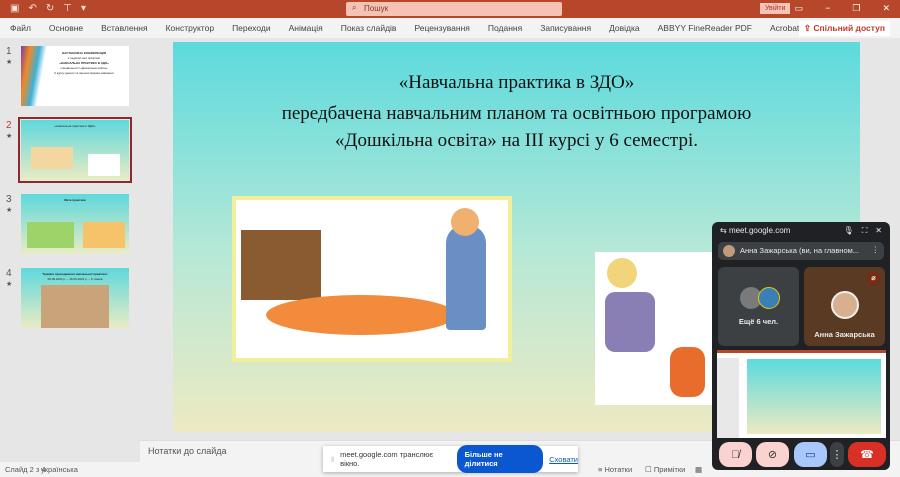  What do you see at coordinates (75, 224) in the screenshot?
I see `slide-thumb: Мета практики` at bounding box center [75, 224].